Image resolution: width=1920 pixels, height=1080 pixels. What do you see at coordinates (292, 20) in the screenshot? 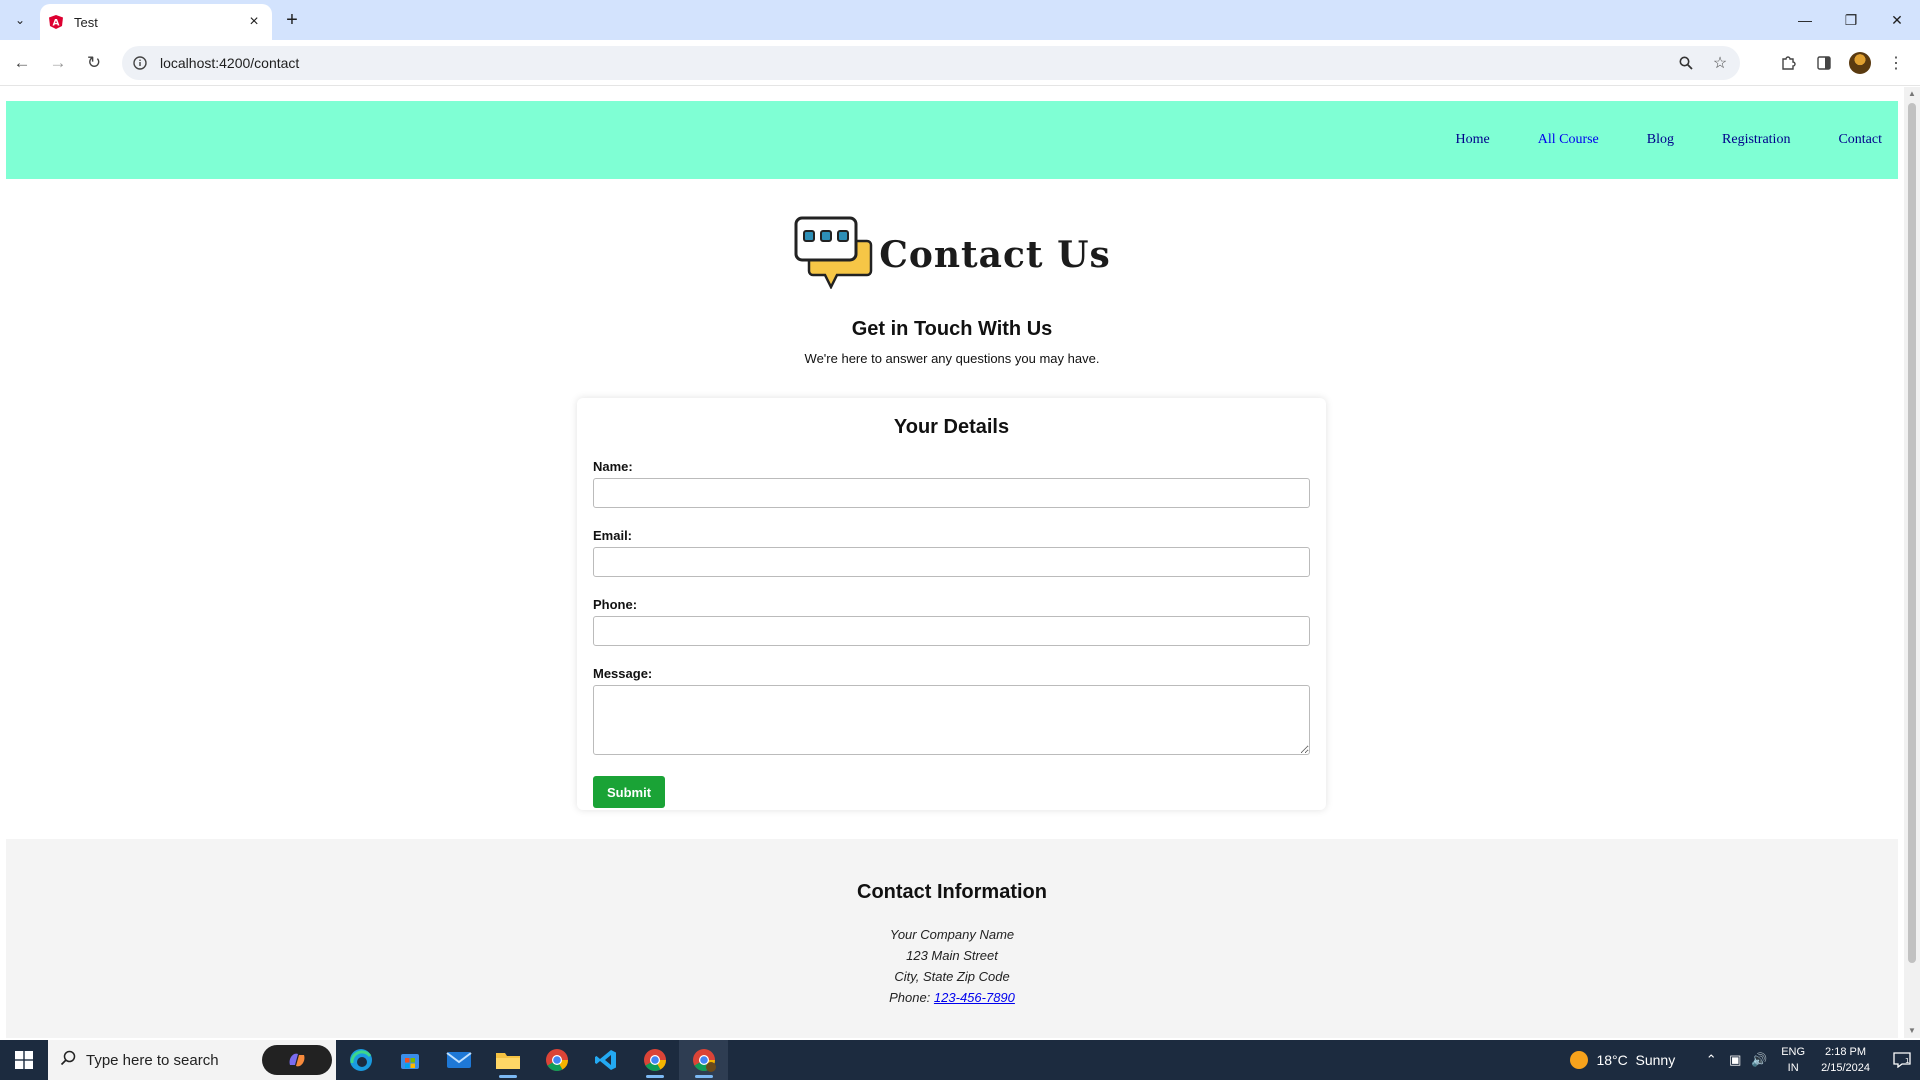
I see `new-tab-plus-icon: +` at bounding box center [292, 20].